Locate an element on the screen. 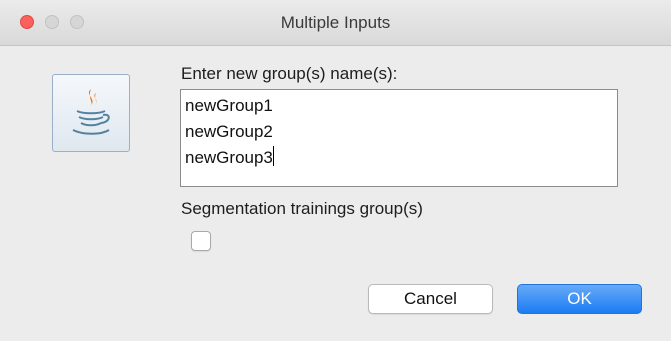 The image size is (671, 341). group-name-line-last: newGroup3 is located at coordinates (399, 158).